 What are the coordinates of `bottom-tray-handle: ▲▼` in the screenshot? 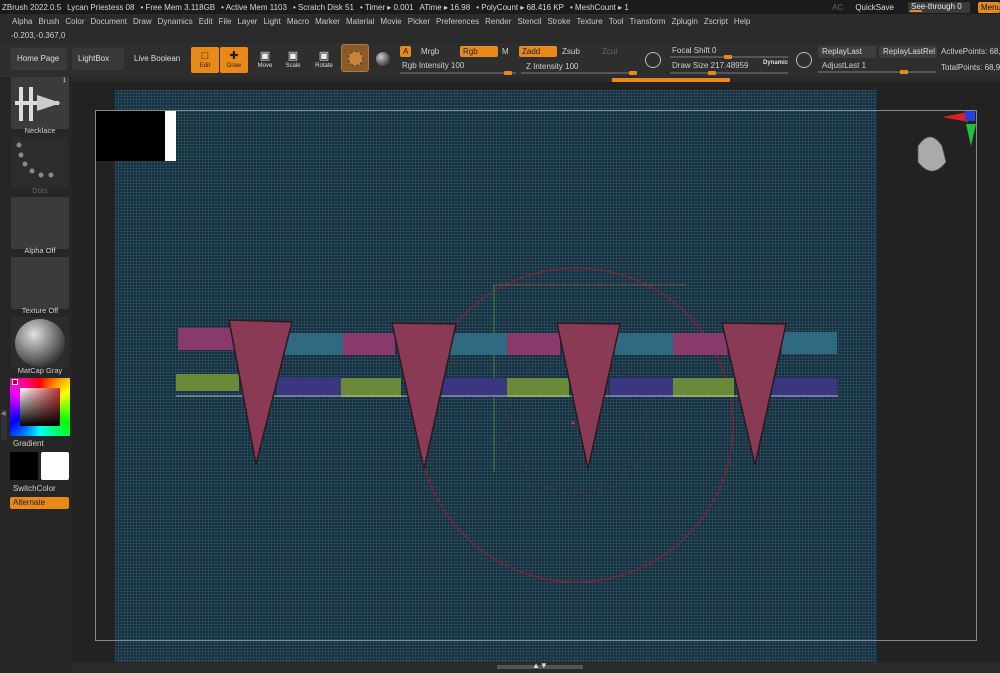 It's located at (540, 665).